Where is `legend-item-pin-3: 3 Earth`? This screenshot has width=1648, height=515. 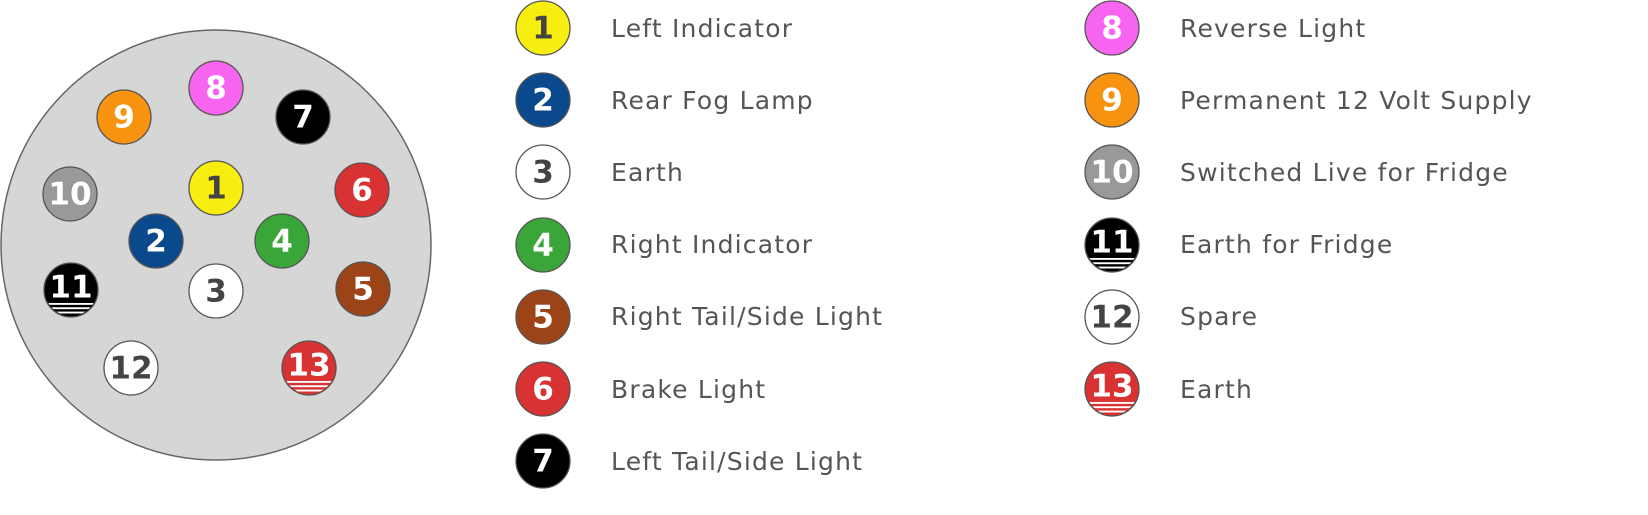 legend-item-pin-3: 3 Earth is located at coordinates (600, 172).